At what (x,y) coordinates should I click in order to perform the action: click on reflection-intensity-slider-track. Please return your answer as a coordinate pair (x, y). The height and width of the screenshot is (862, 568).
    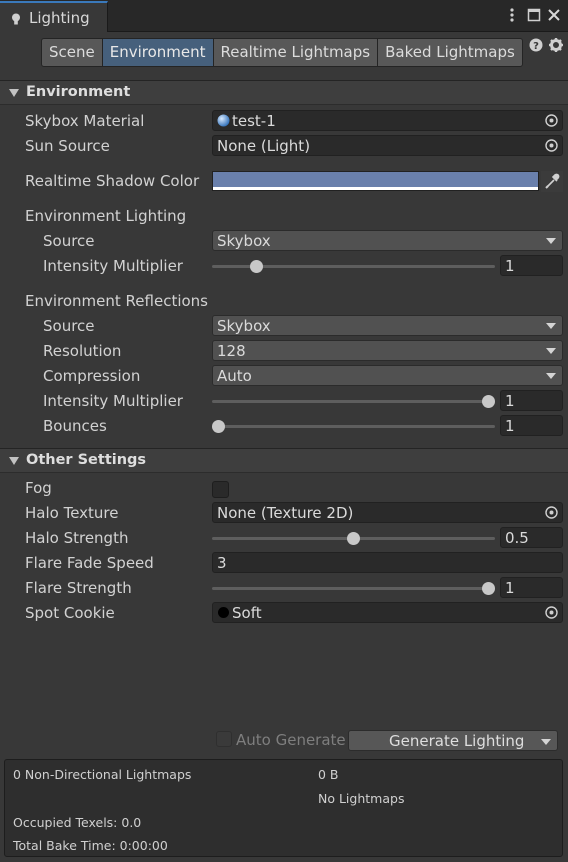
    Looking at the image, I should click on (353, 401).